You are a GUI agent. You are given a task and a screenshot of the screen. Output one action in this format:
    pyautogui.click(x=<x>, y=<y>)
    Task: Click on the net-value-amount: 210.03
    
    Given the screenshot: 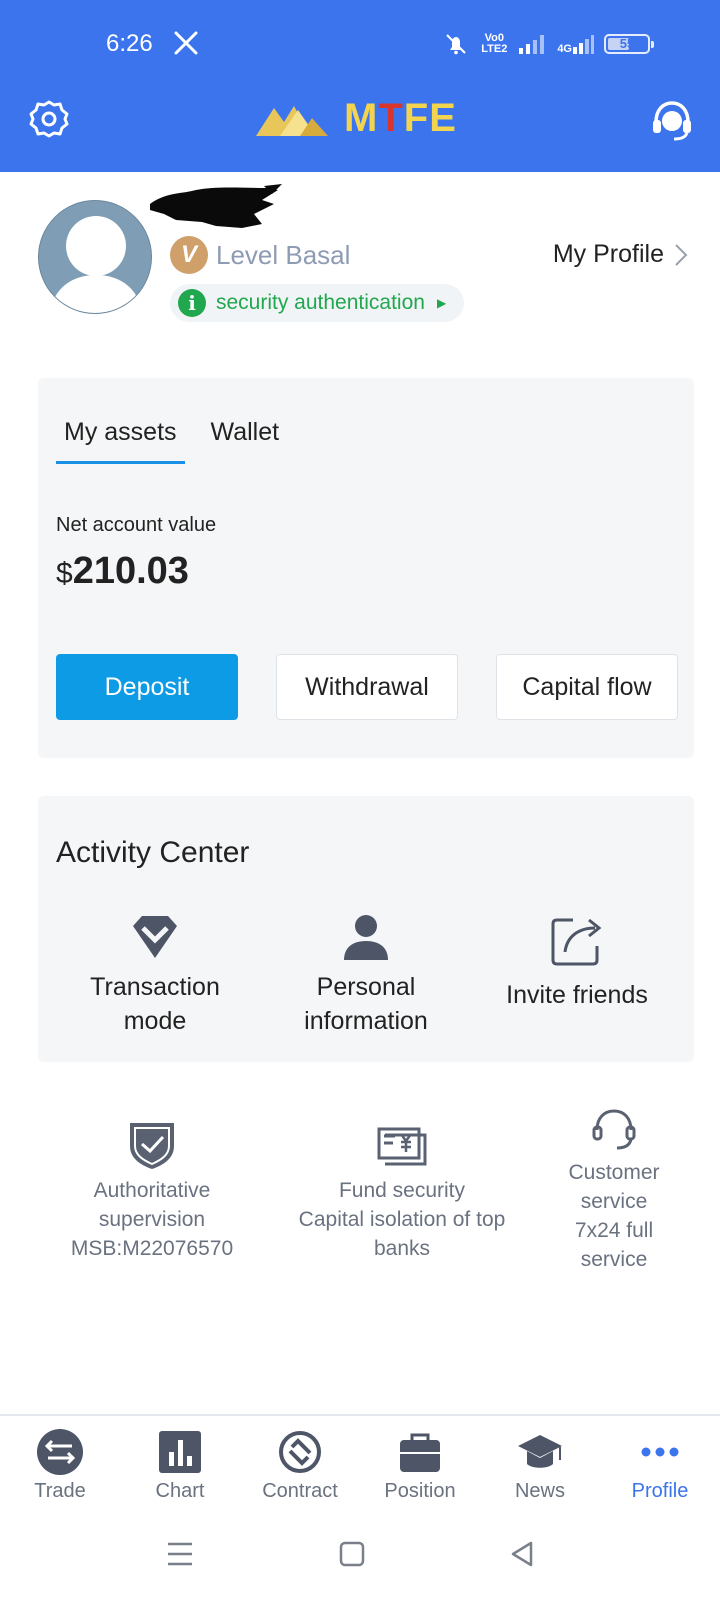 What is the action you would take?
    pyautogui.click(x=130, y=571)
    